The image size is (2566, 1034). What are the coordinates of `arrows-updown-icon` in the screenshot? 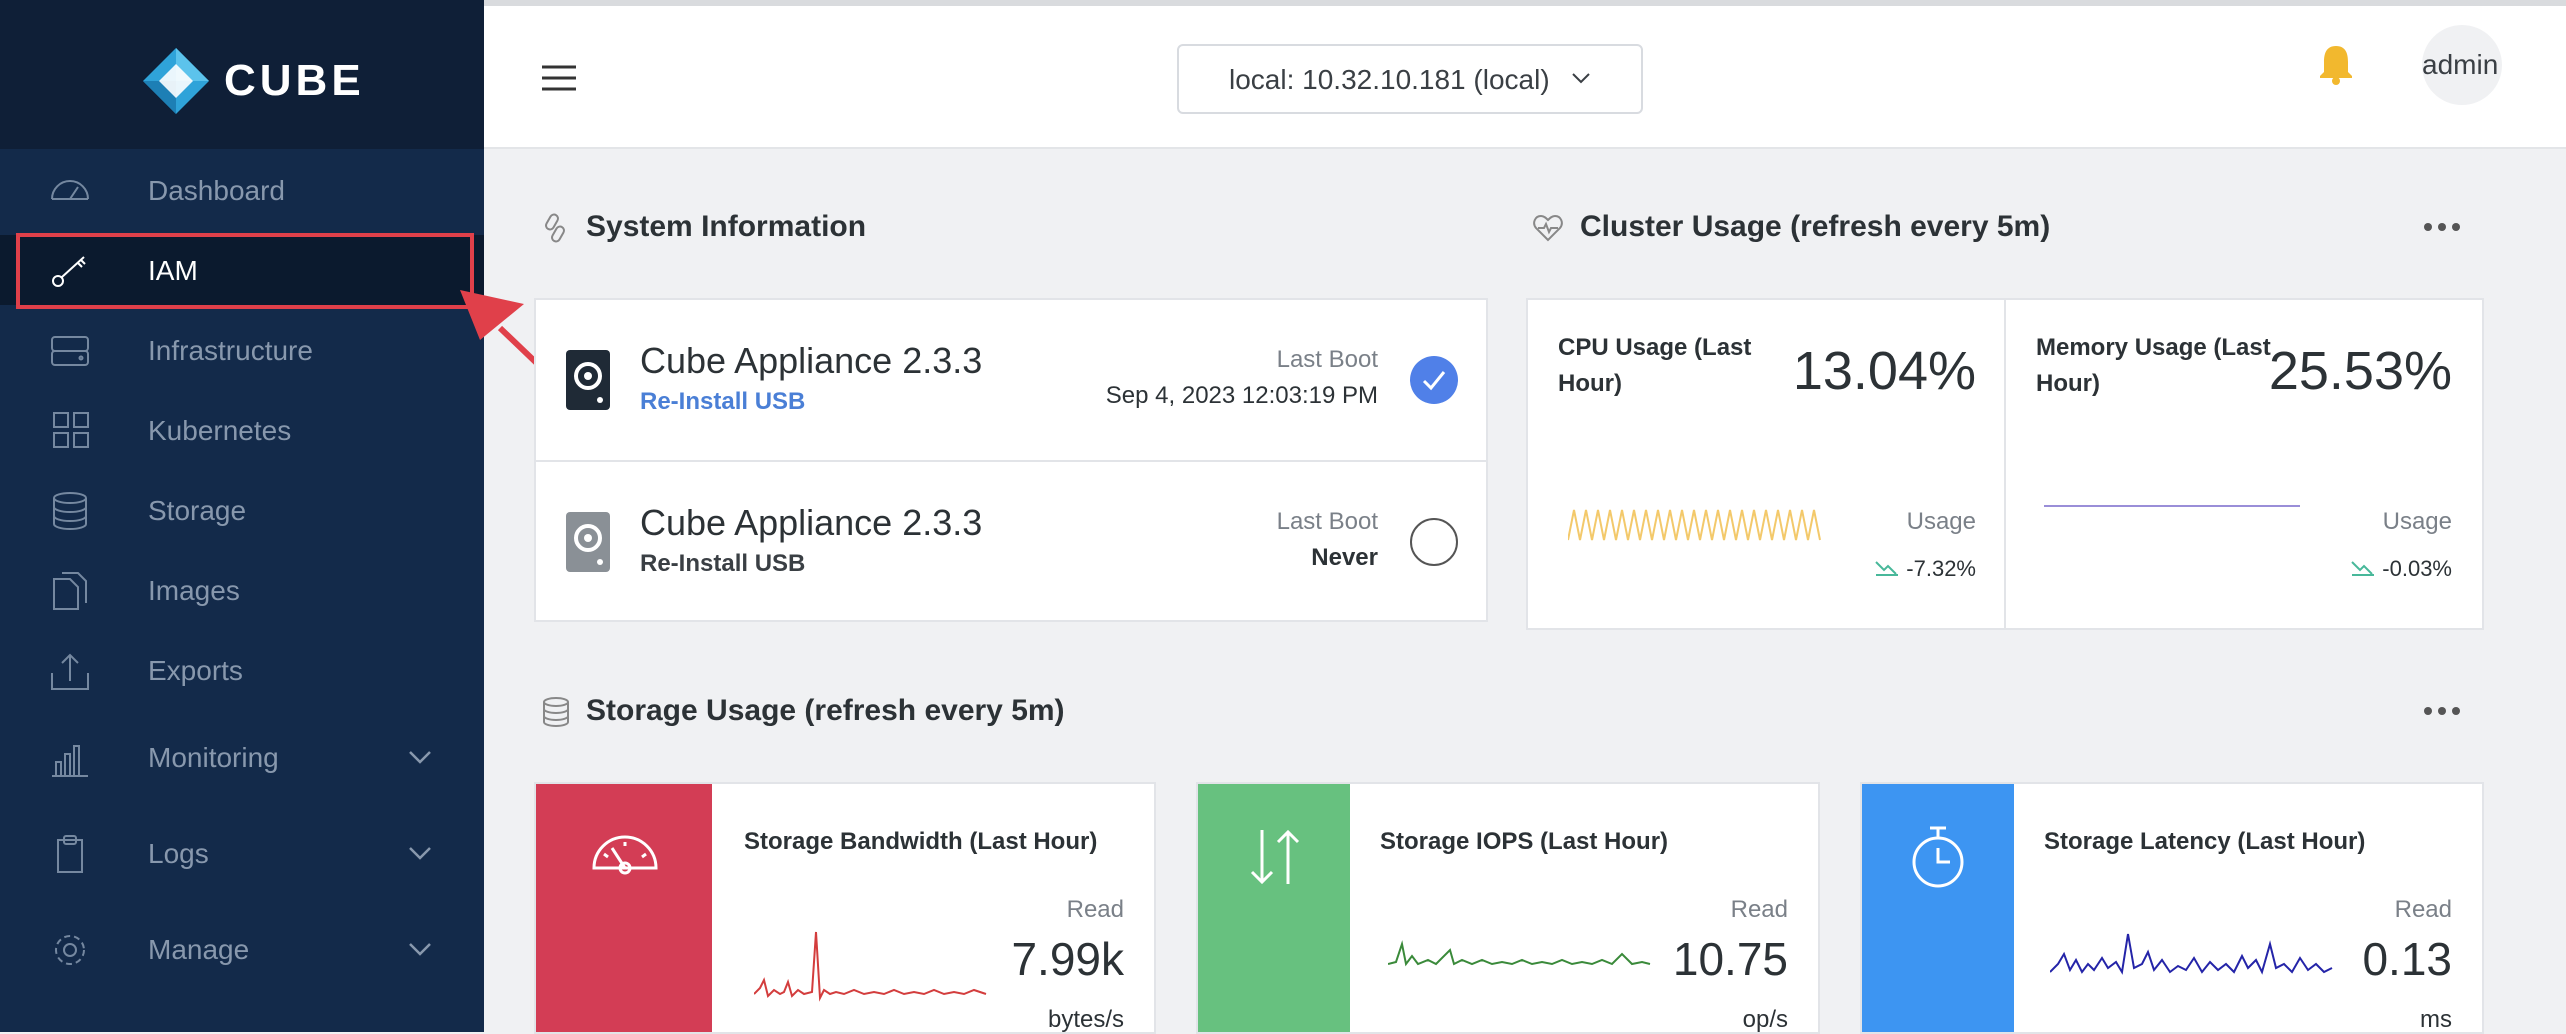 It's located at (1275, 857).